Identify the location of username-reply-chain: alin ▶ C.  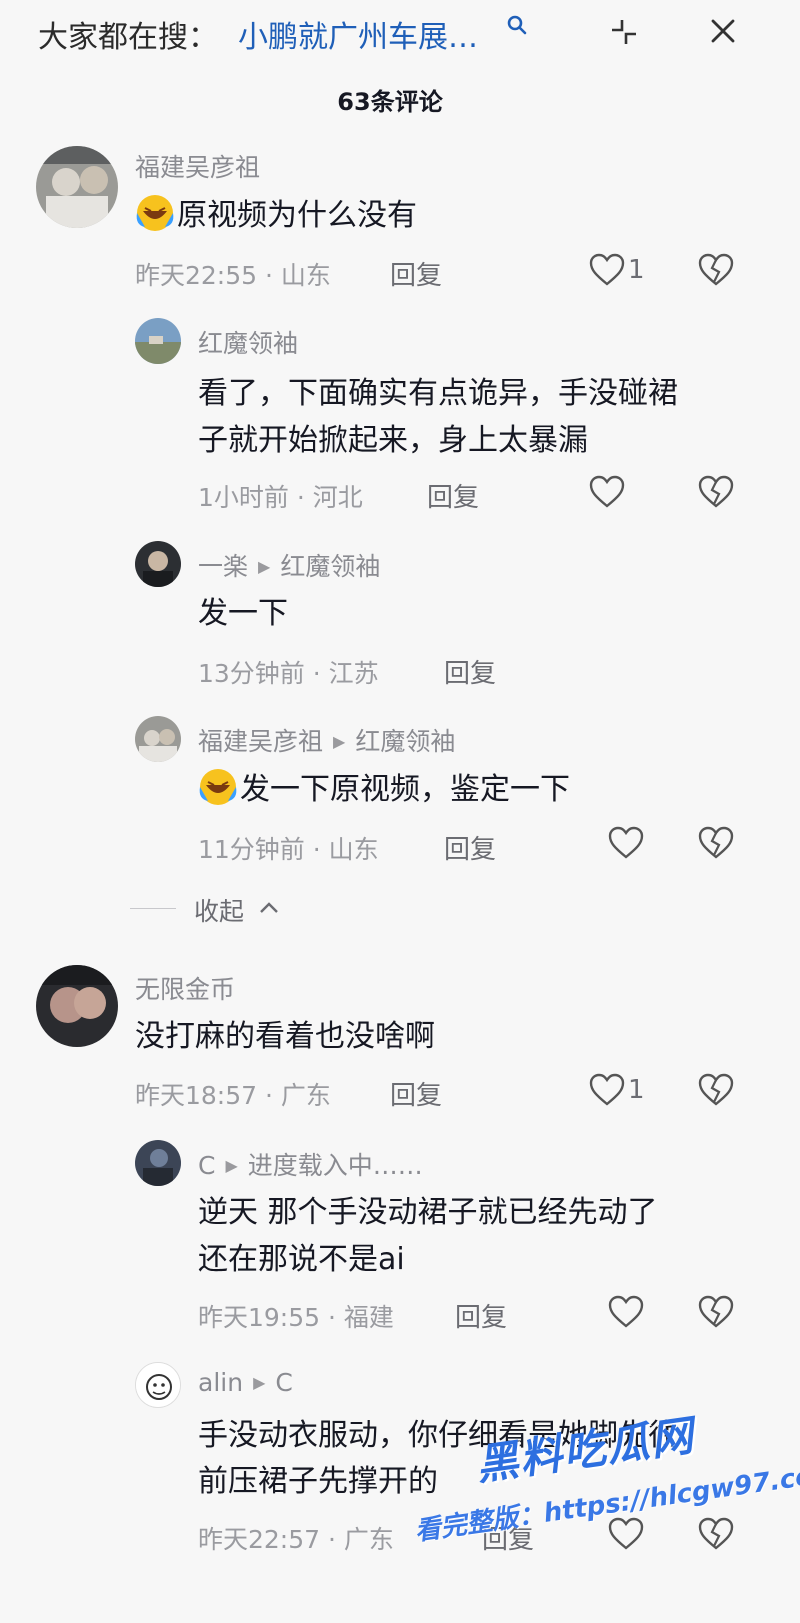
(245, 1382).